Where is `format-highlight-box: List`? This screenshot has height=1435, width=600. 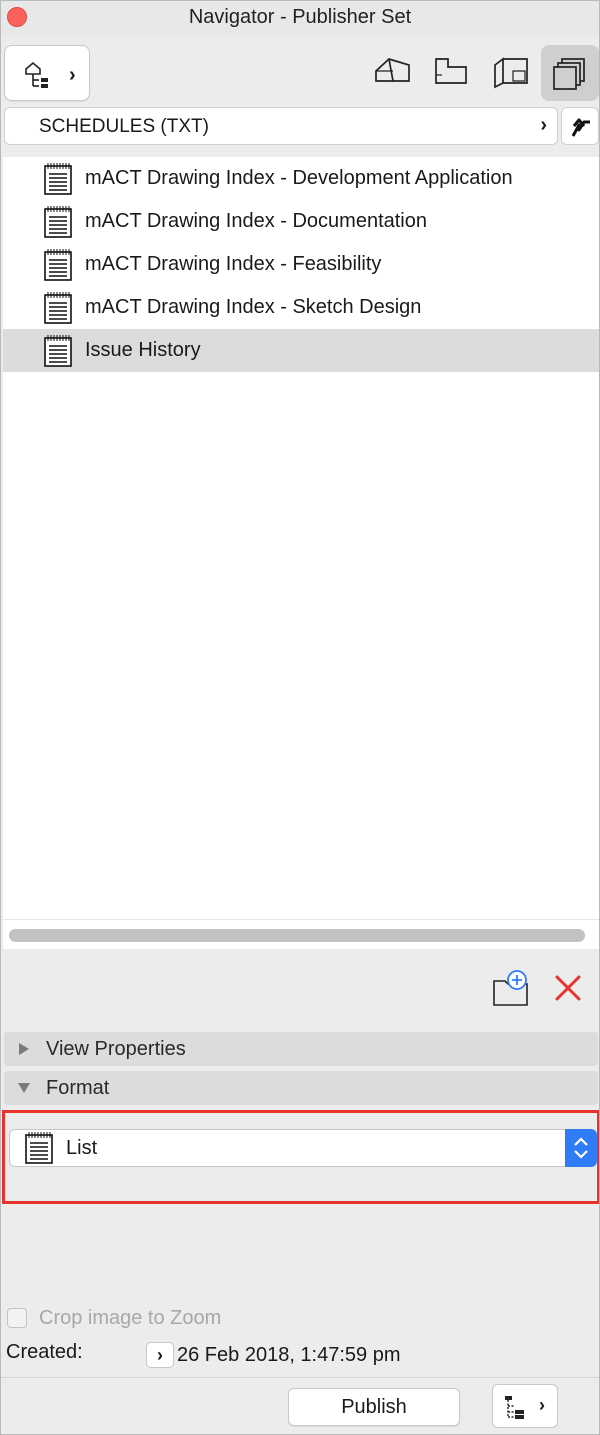 format-highlight-box: List is located at coordinates (300, 1157).